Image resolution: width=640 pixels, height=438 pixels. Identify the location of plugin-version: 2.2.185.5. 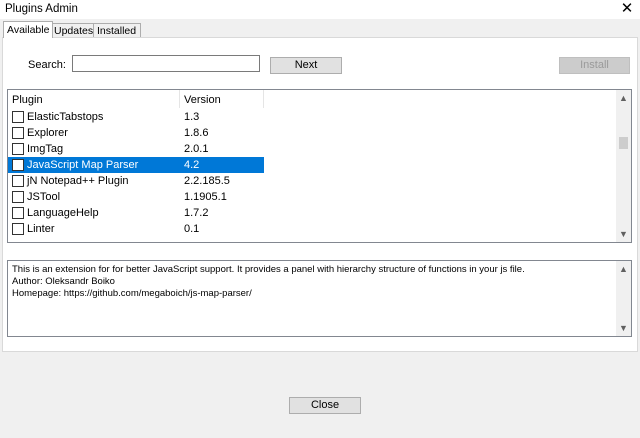
(207, 181).